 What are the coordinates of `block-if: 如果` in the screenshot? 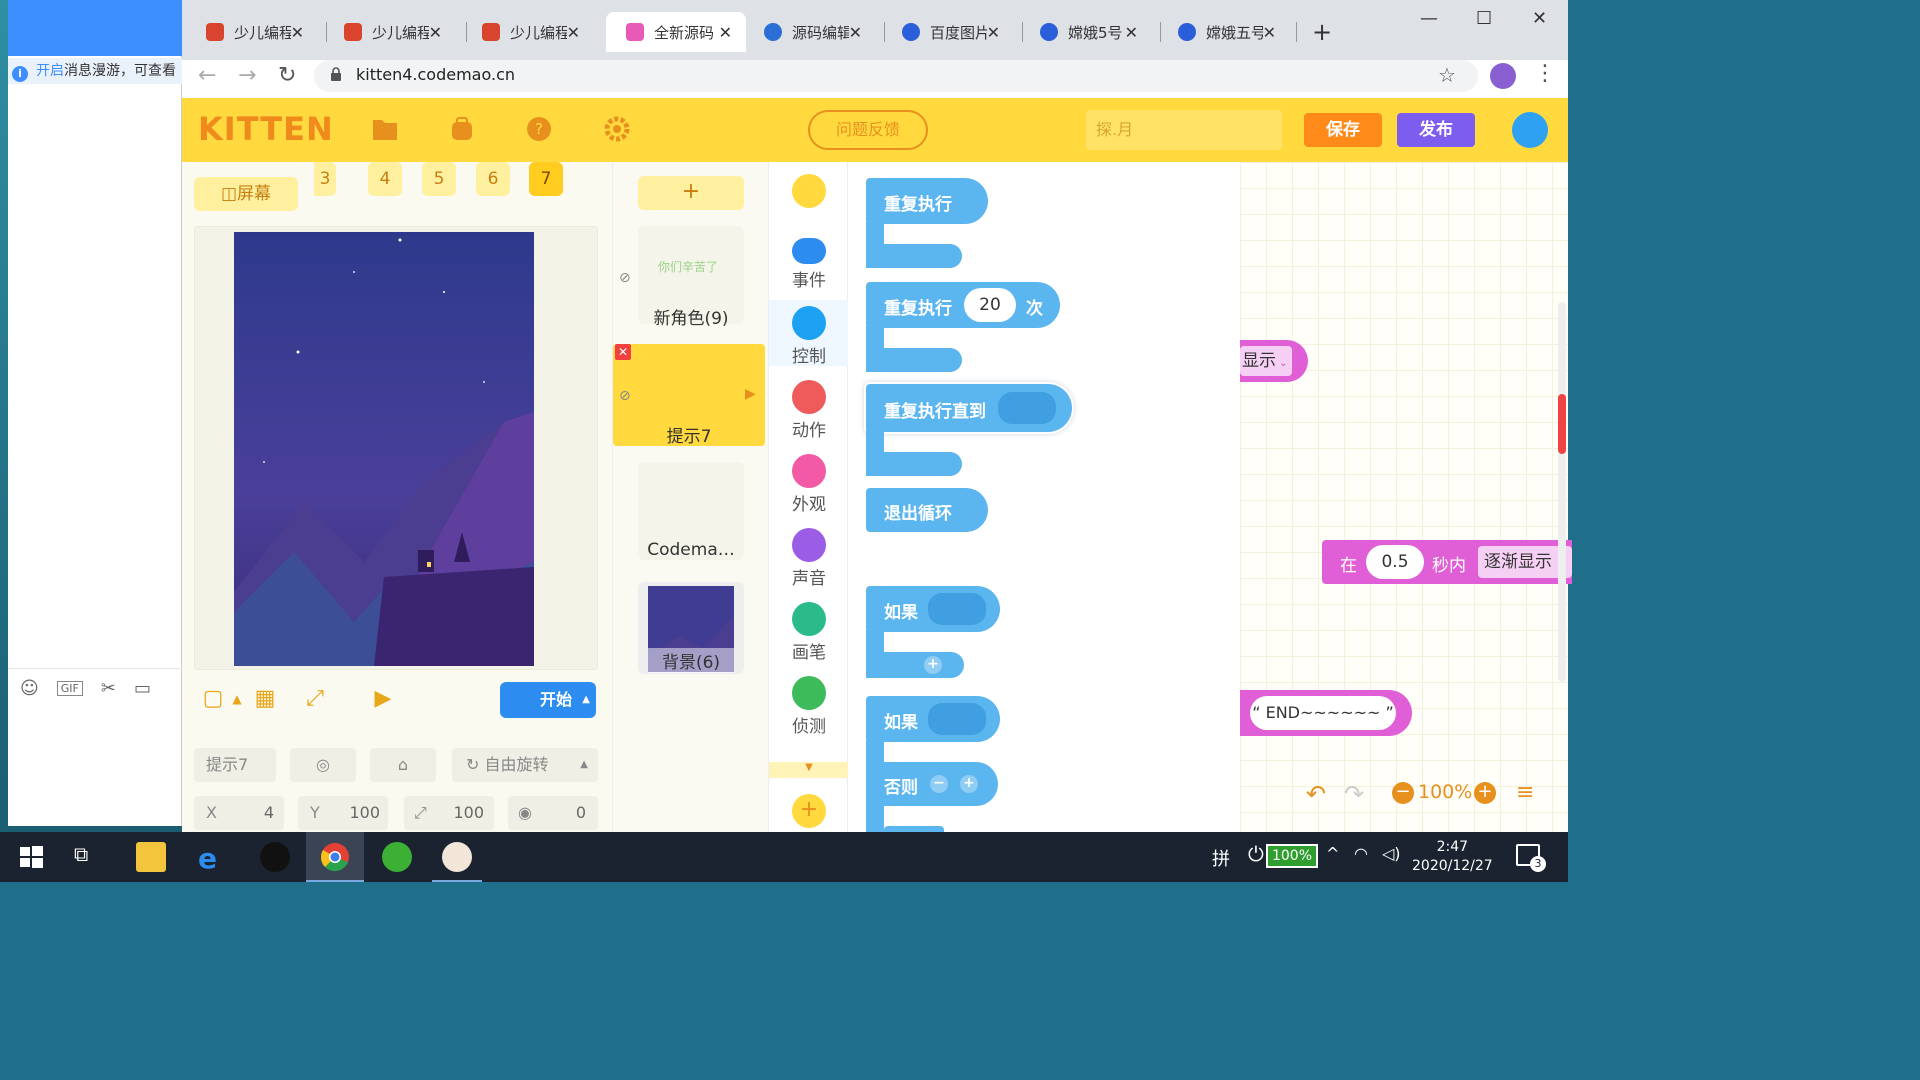 It's located at (933, 609).